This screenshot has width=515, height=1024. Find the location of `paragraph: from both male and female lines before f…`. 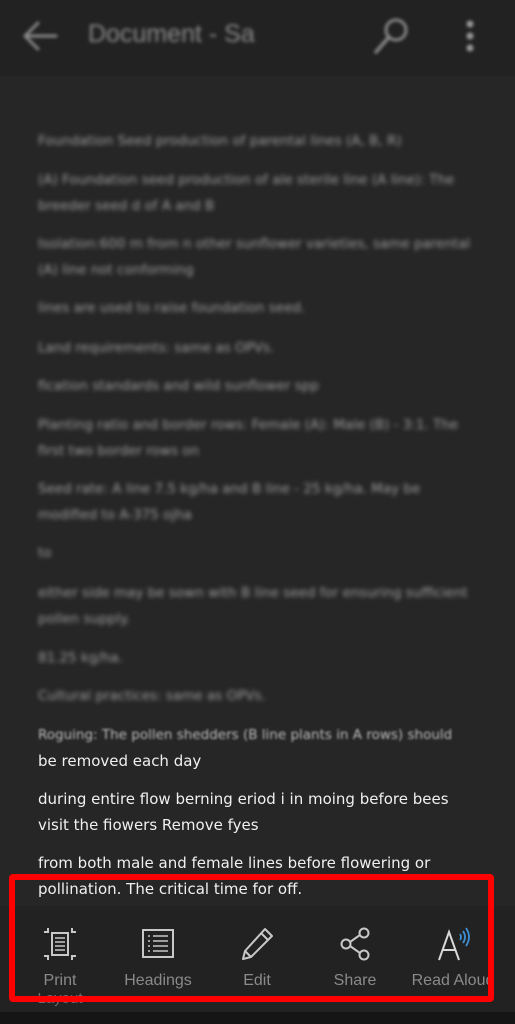

paragraph: from both male and female lines before f… is located at coordinates (234, 876).